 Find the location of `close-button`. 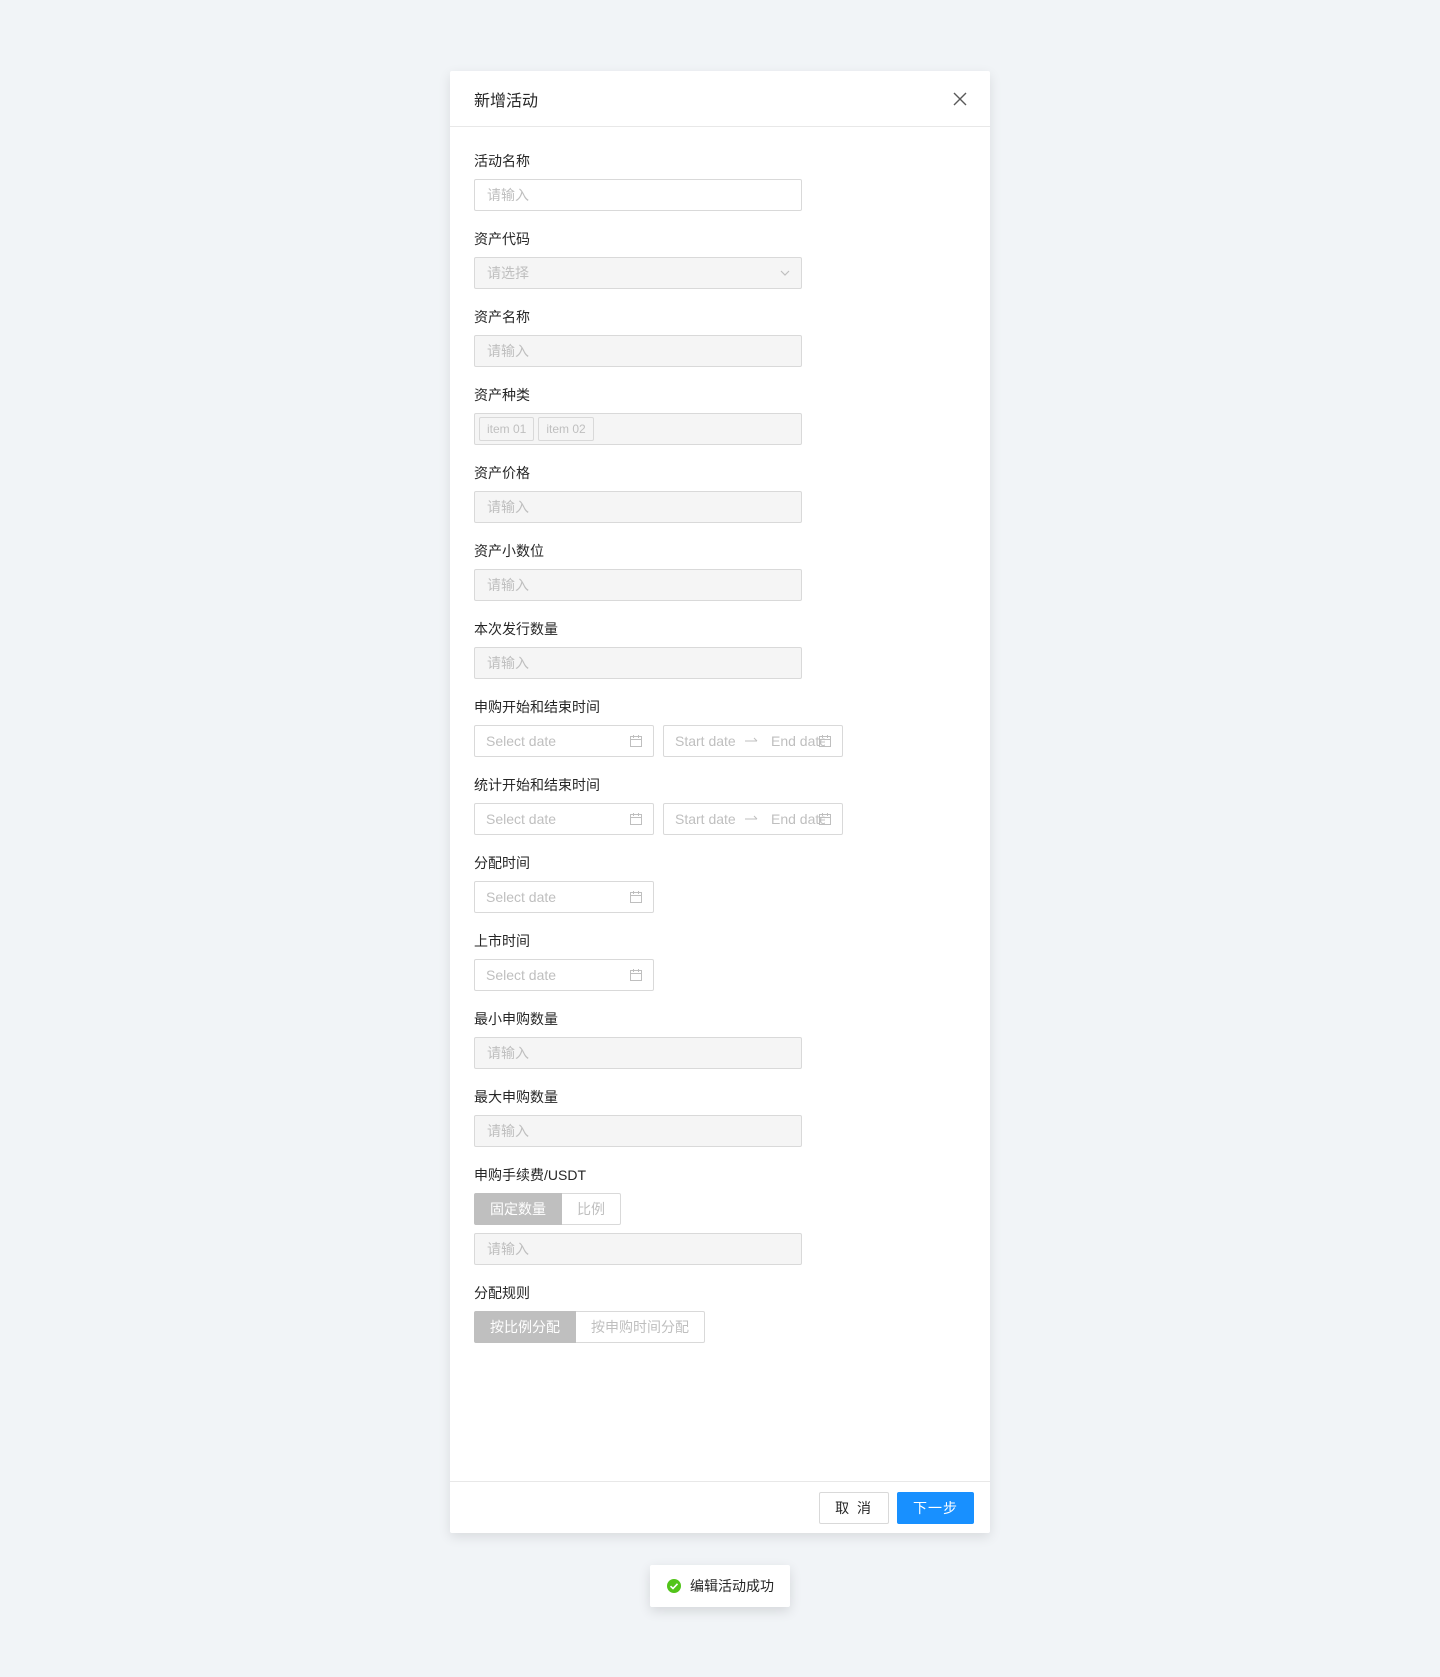

close-button is located at coordinates (960, 99).